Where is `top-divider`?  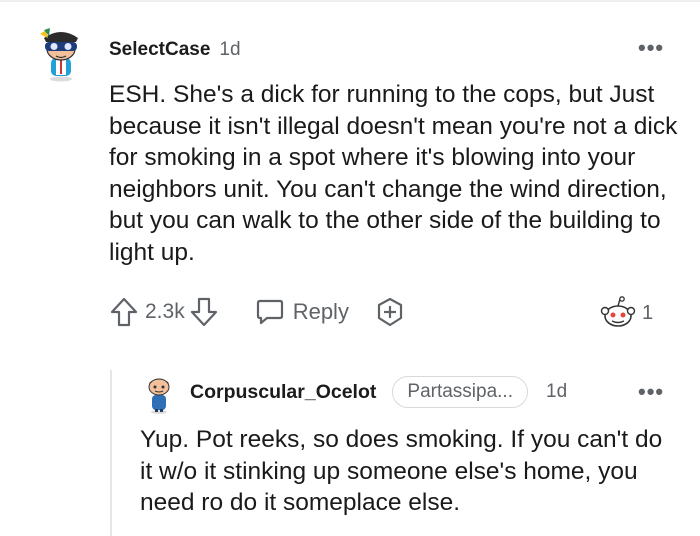
top-divider is located at coordinates (350, 1).